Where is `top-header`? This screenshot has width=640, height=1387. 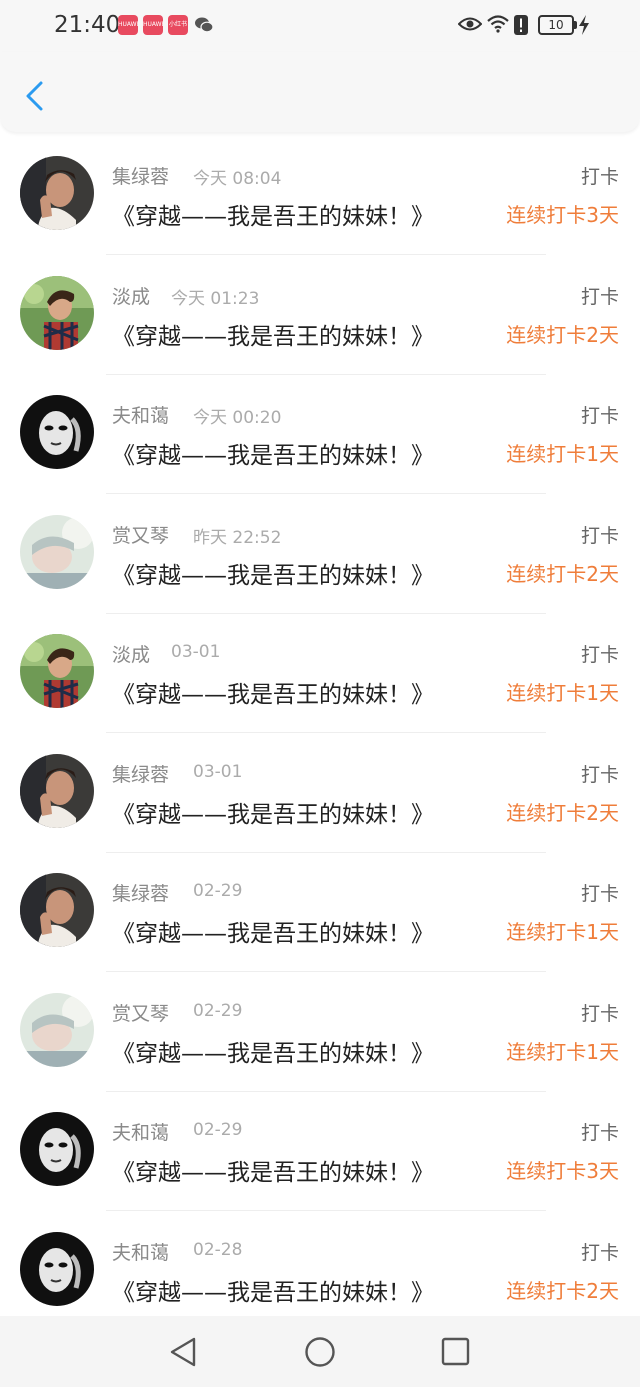 top-header is located at coordinates (320, 92).